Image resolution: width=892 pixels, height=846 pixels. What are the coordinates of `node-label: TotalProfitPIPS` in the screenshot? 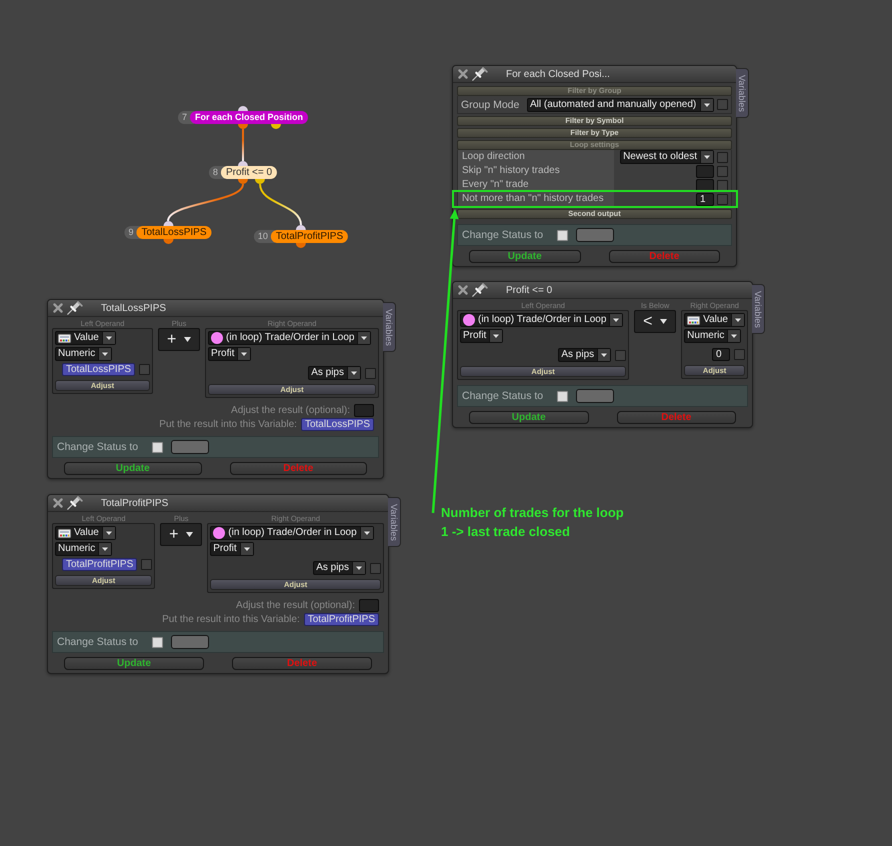 It's located at (309, 236).